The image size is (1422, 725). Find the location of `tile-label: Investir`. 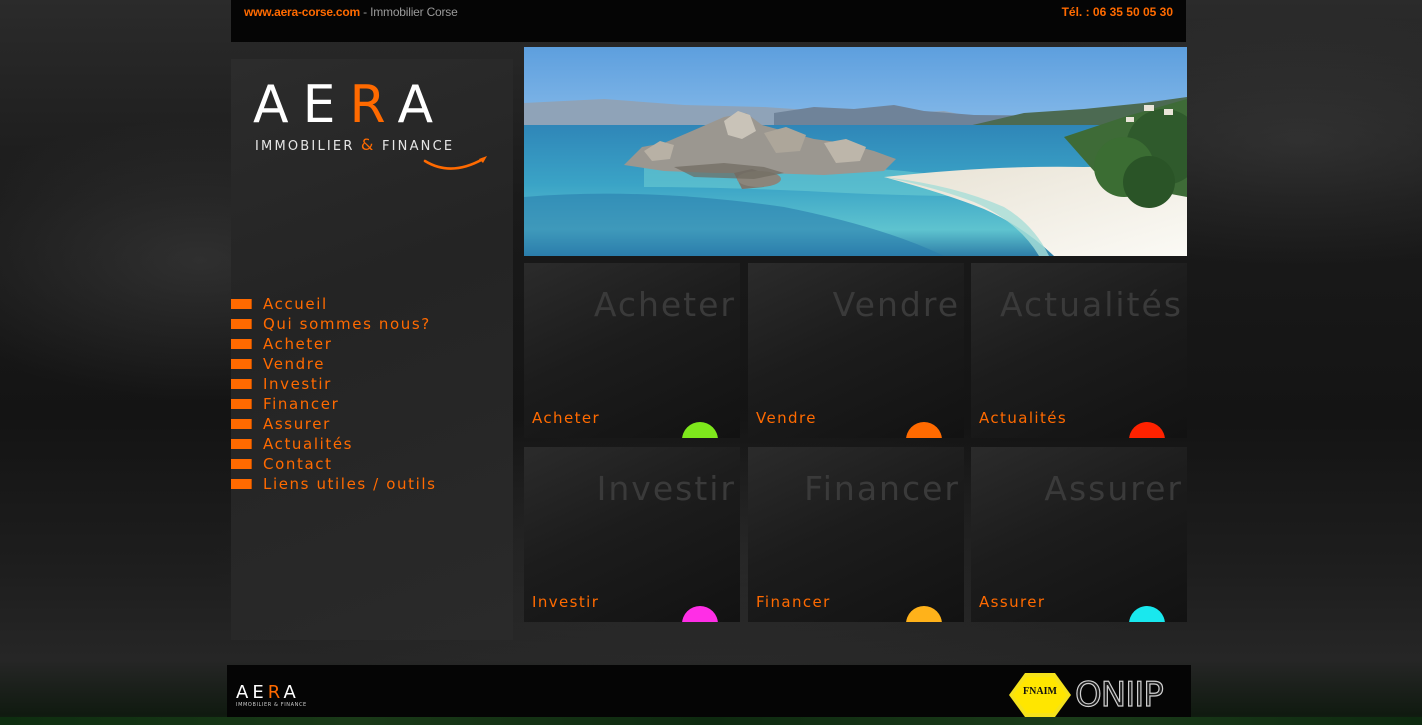

tile-label: Investir is located at coordinates (566, 602).